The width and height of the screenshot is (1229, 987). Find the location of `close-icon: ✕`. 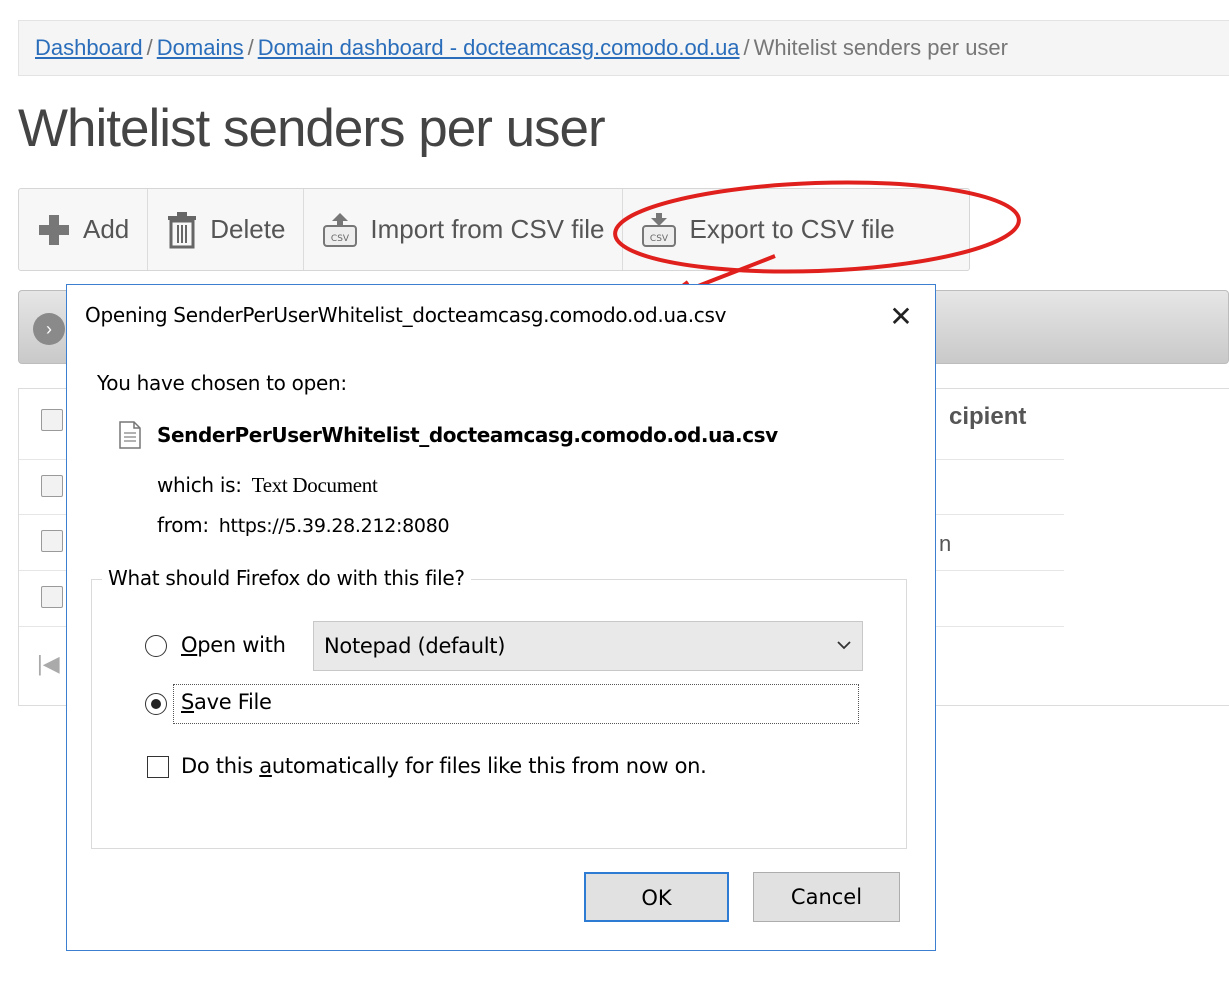

close-icon: ✕ is located at coordinates (901, 317).